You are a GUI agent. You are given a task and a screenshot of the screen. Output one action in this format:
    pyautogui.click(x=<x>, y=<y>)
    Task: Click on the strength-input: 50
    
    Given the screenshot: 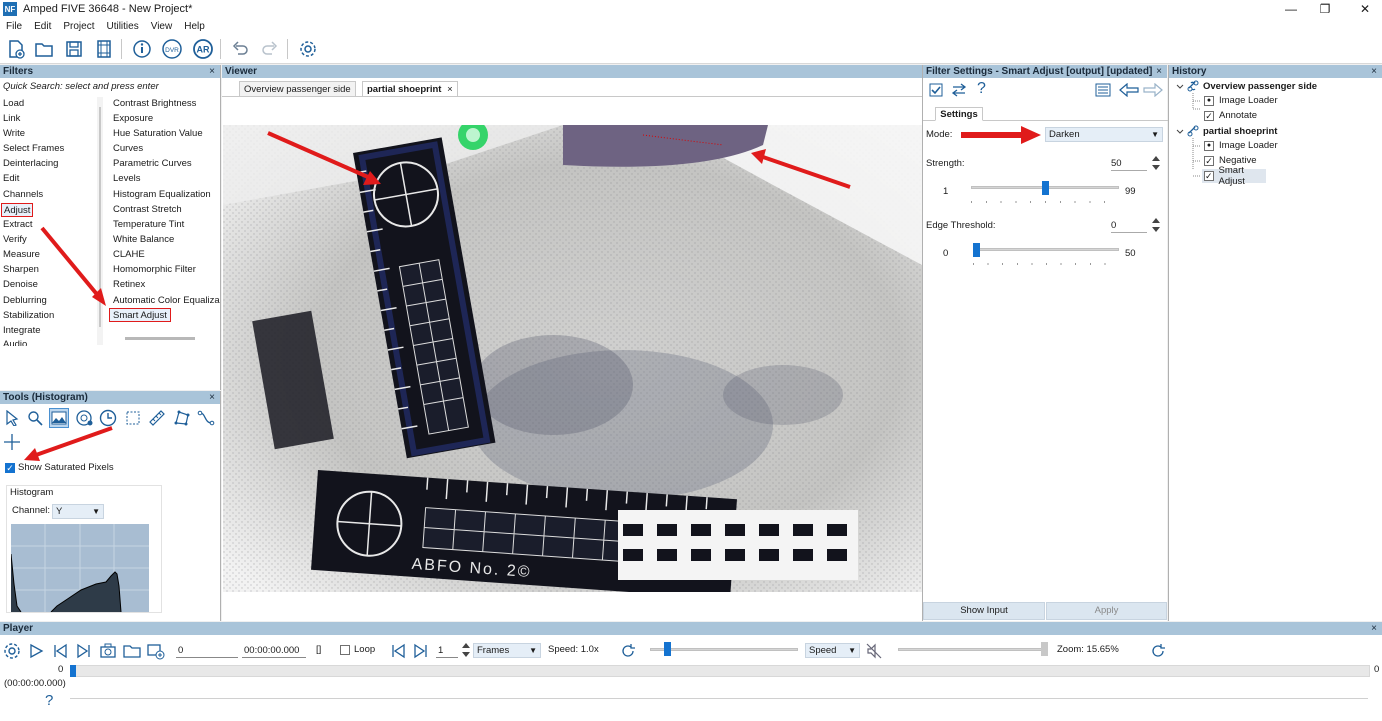 What is the action you would take?
    pyautogui.click(x=1129, y=163)
    